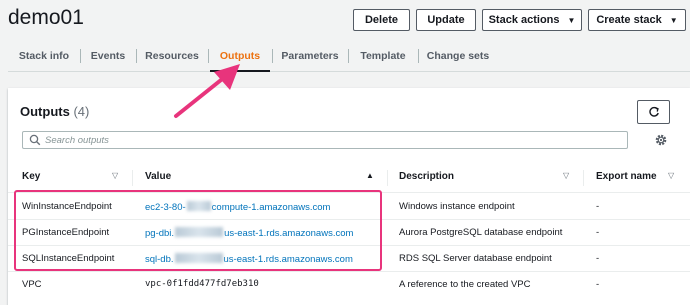 Image resolution: width=690 pixels, height=305 pixels. Describe the element at coordinates (32, 284) in the screenshot. I see `output-key: VPC` at that location.